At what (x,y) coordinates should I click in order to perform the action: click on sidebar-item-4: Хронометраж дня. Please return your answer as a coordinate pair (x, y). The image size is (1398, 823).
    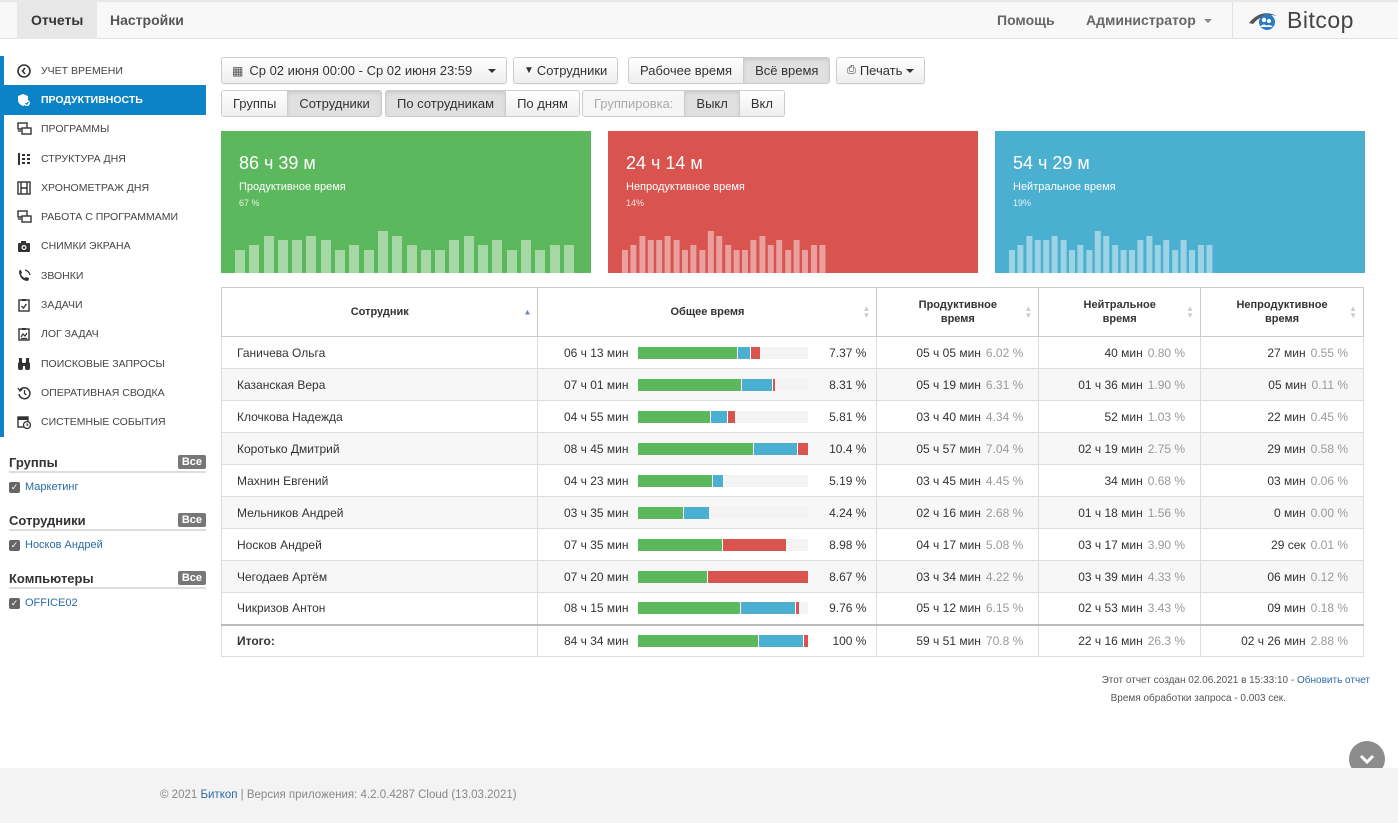
    Looking at the image, I should click on (103, 188).